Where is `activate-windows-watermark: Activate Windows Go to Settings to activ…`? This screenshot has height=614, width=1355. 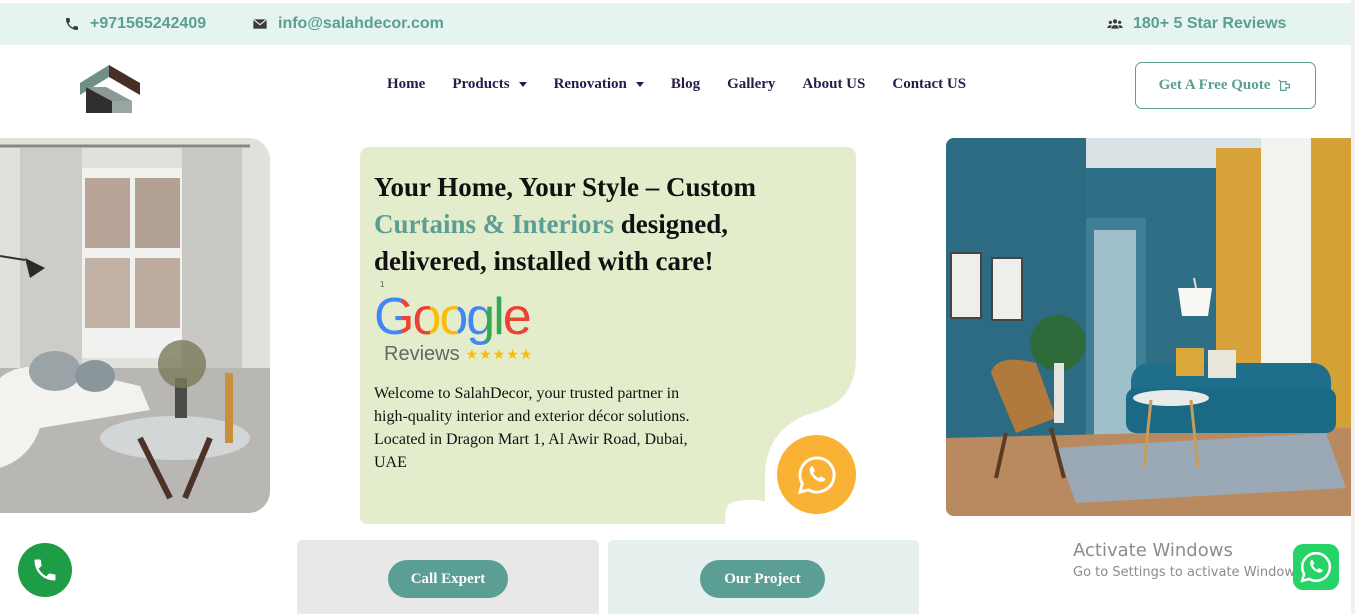
activate-windows-watermark: Activate Windows Go to Settings to activ… is located at coordinates (1189, 560).